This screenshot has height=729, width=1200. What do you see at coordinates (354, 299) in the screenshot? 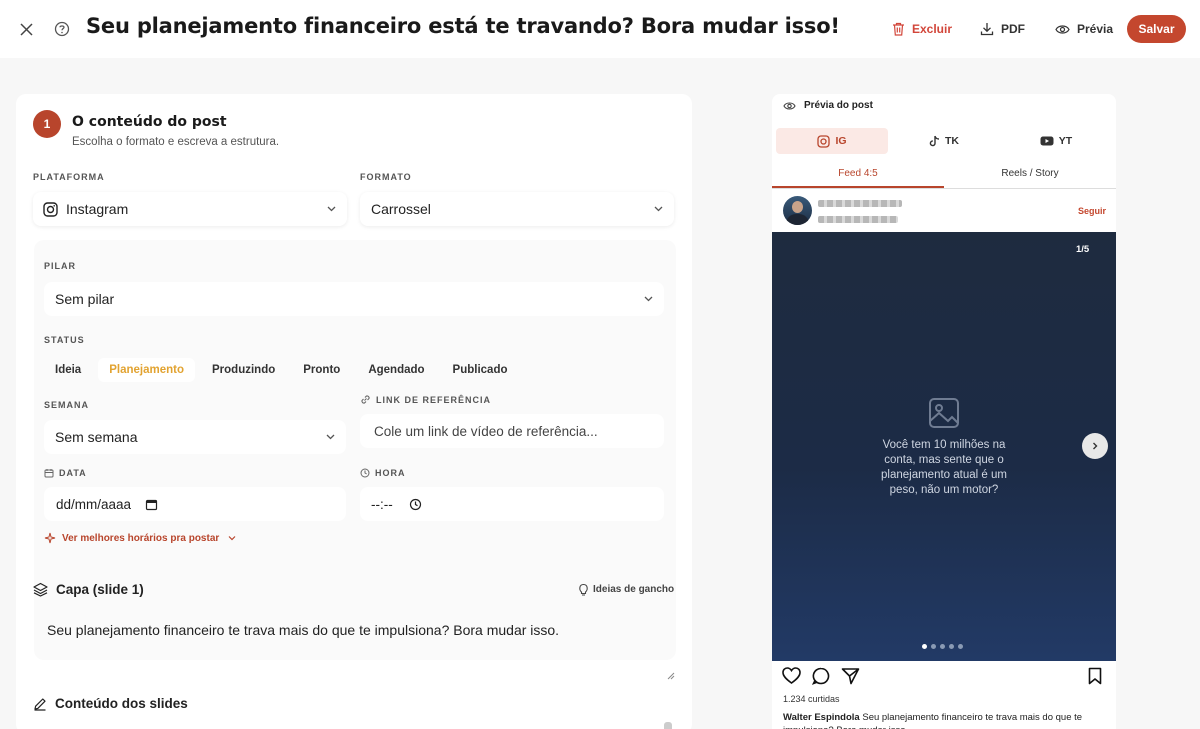
I see `pillar-select: Sem pilar` at bounding box center [354, 299].